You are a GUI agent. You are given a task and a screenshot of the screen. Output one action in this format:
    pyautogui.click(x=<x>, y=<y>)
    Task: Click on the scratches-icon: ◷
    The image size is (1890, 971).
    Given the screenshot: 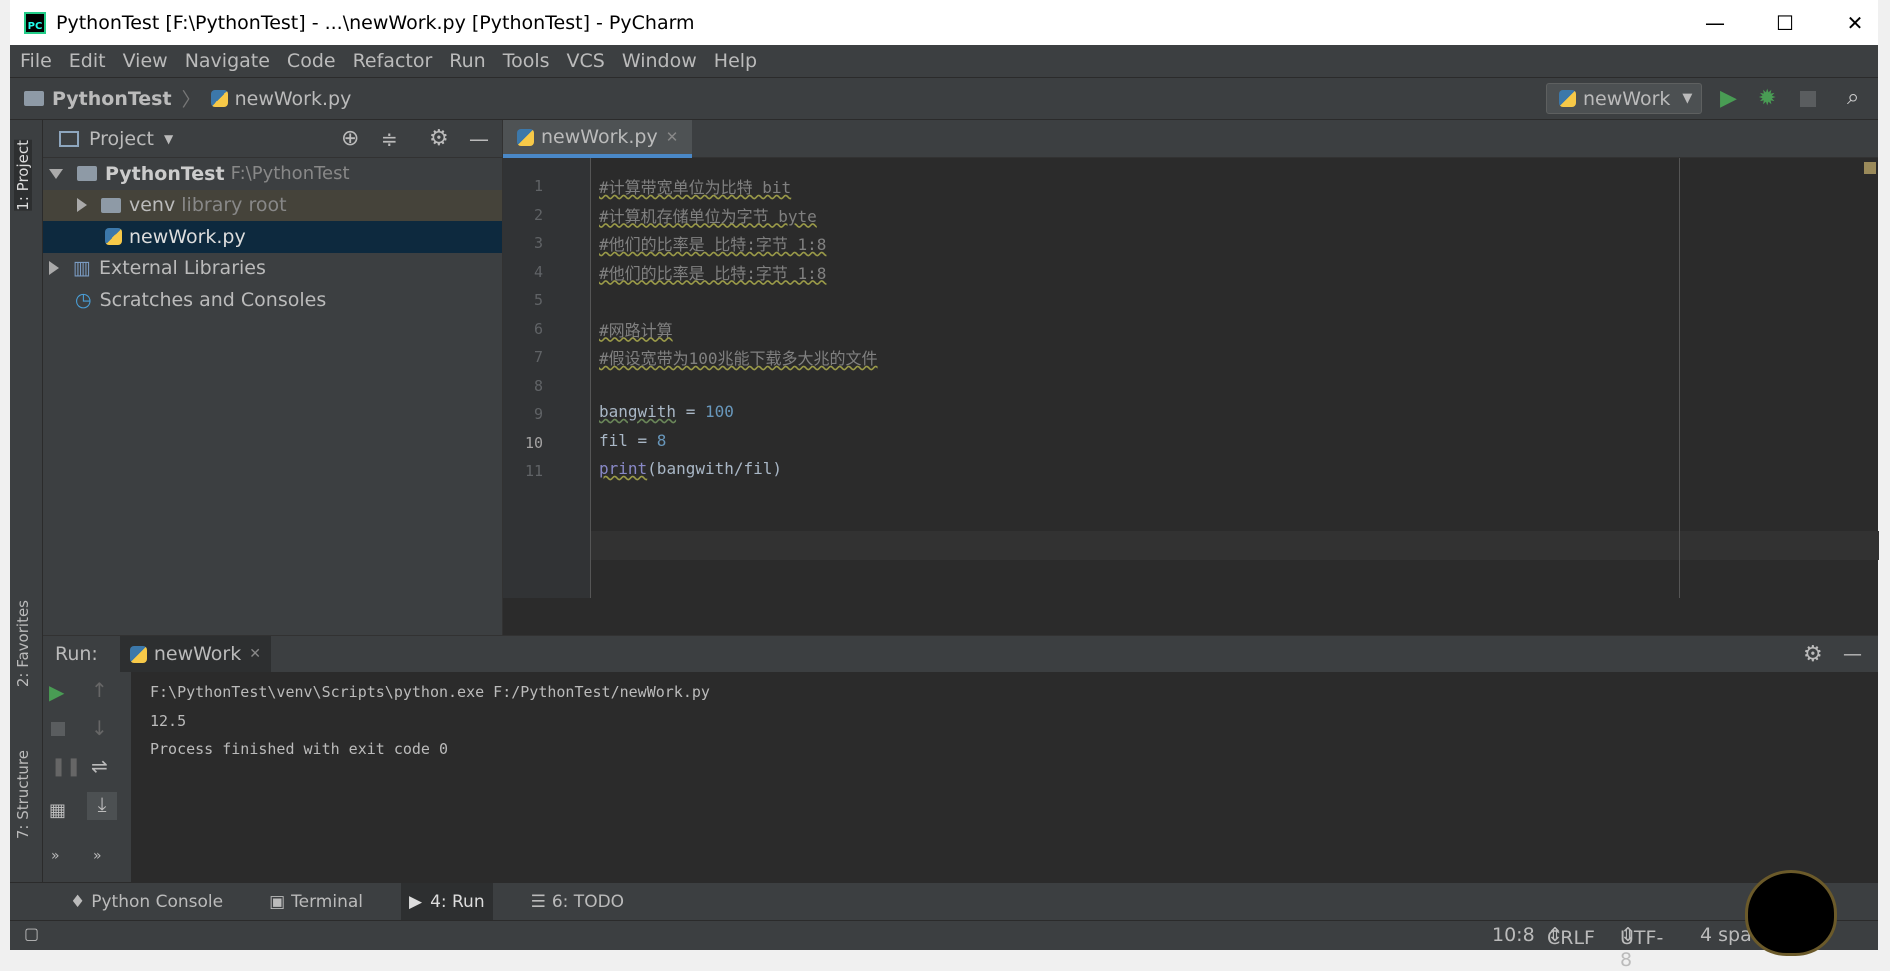 What is the action you would take?
    pyautogui.click(x=83, y=299)
    